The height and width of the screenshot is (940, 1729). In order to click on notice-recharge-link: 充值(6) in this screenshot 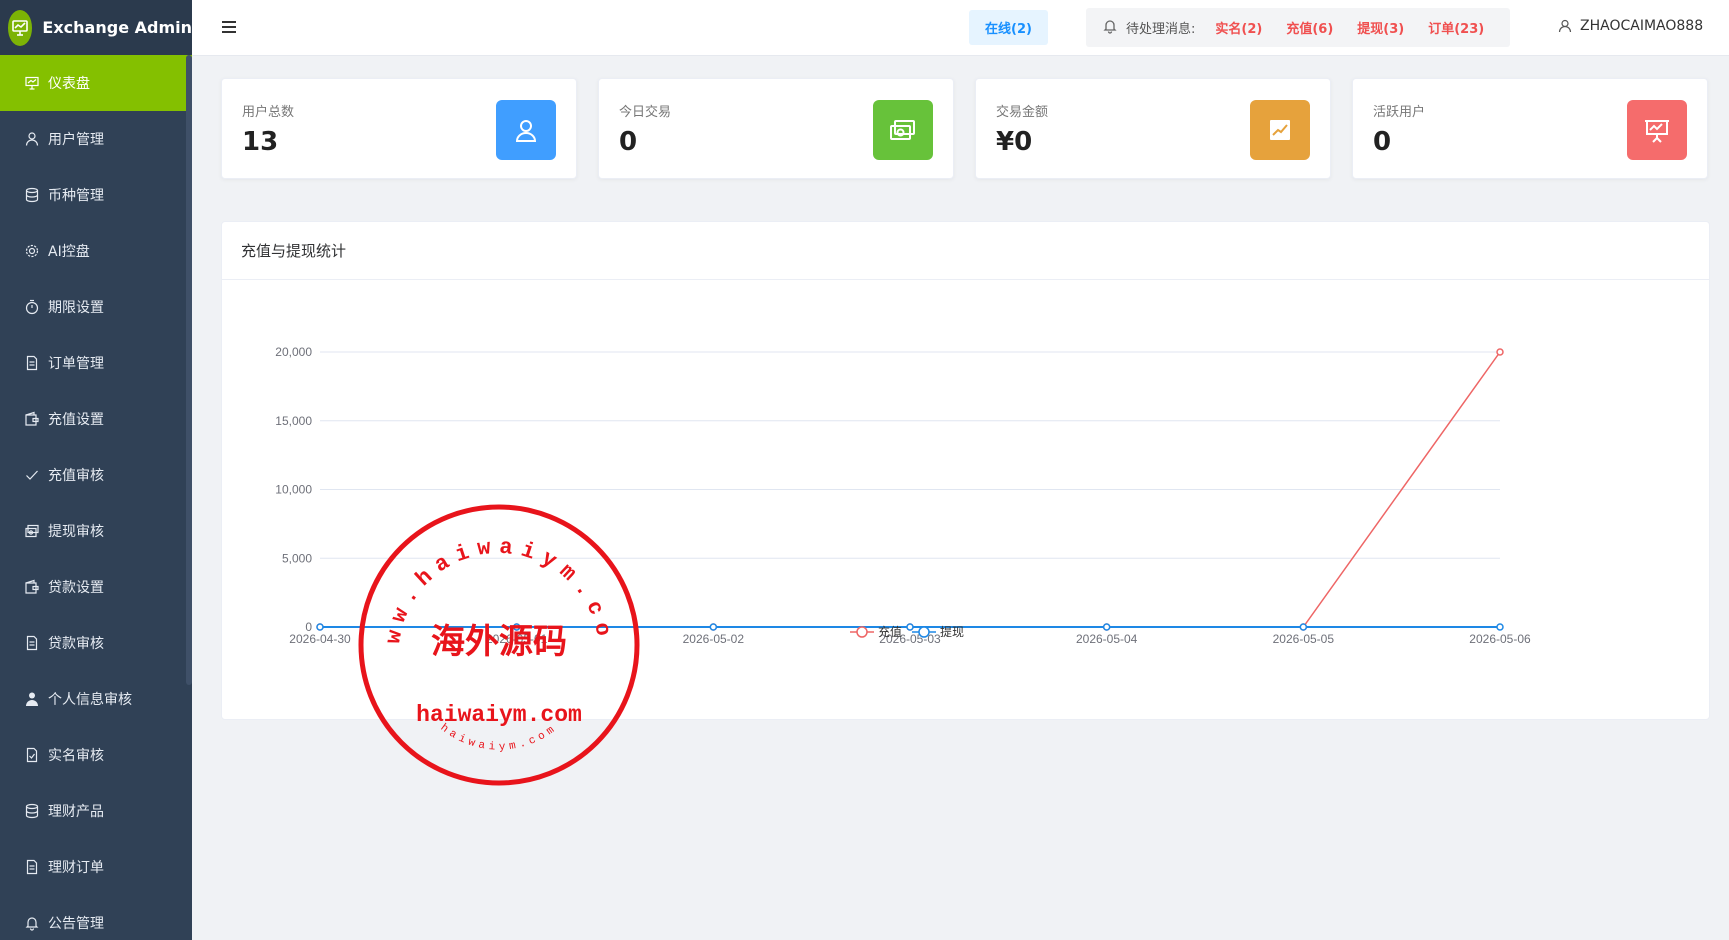, I will do `click(1309, 27)`.